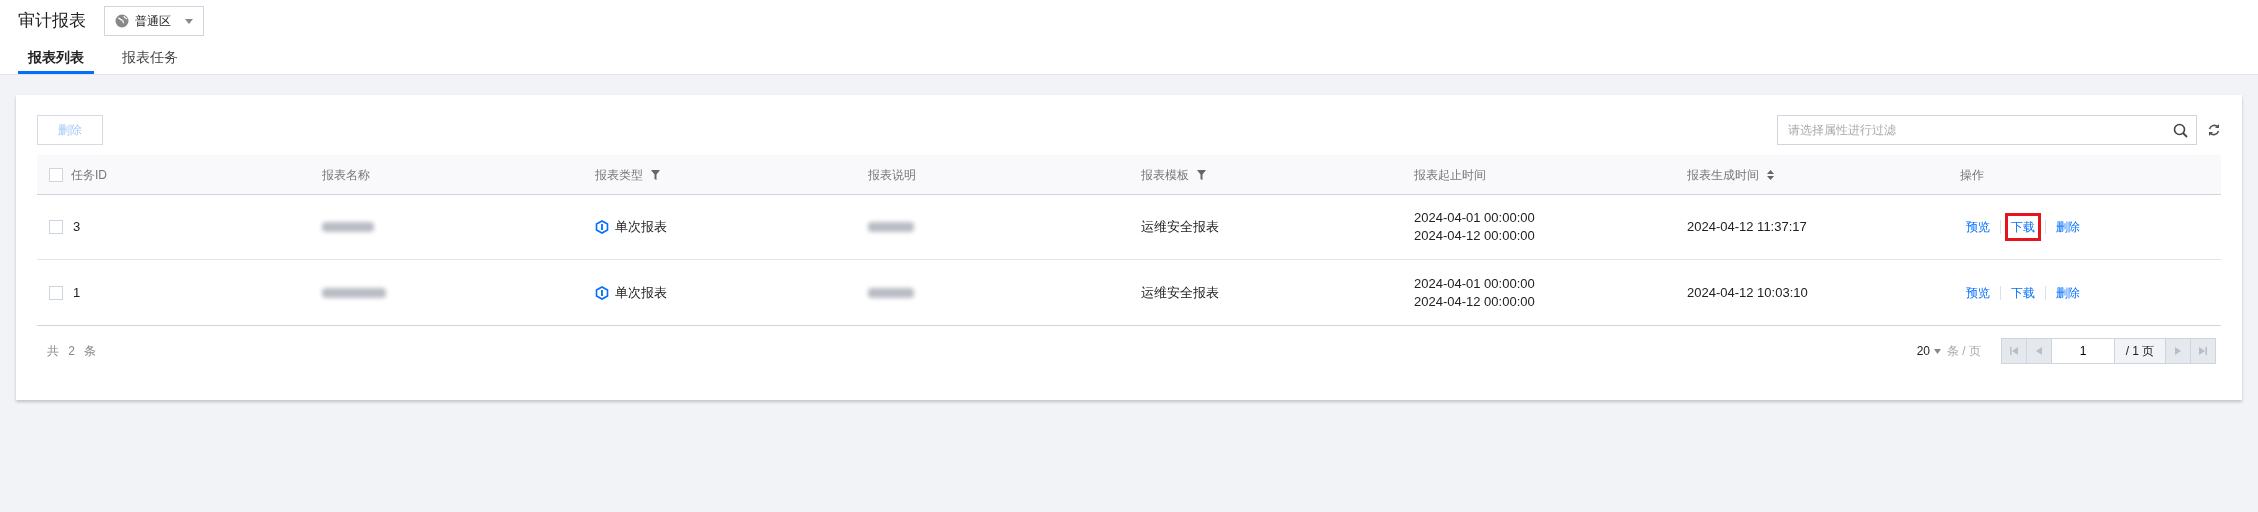 Image resolution: width=2258 pixels, height=512 pixels. What do you see at coordinates (77, 292) in the screenshot?
I see `table-cell-text: 1` at bounding box center [77, 292].